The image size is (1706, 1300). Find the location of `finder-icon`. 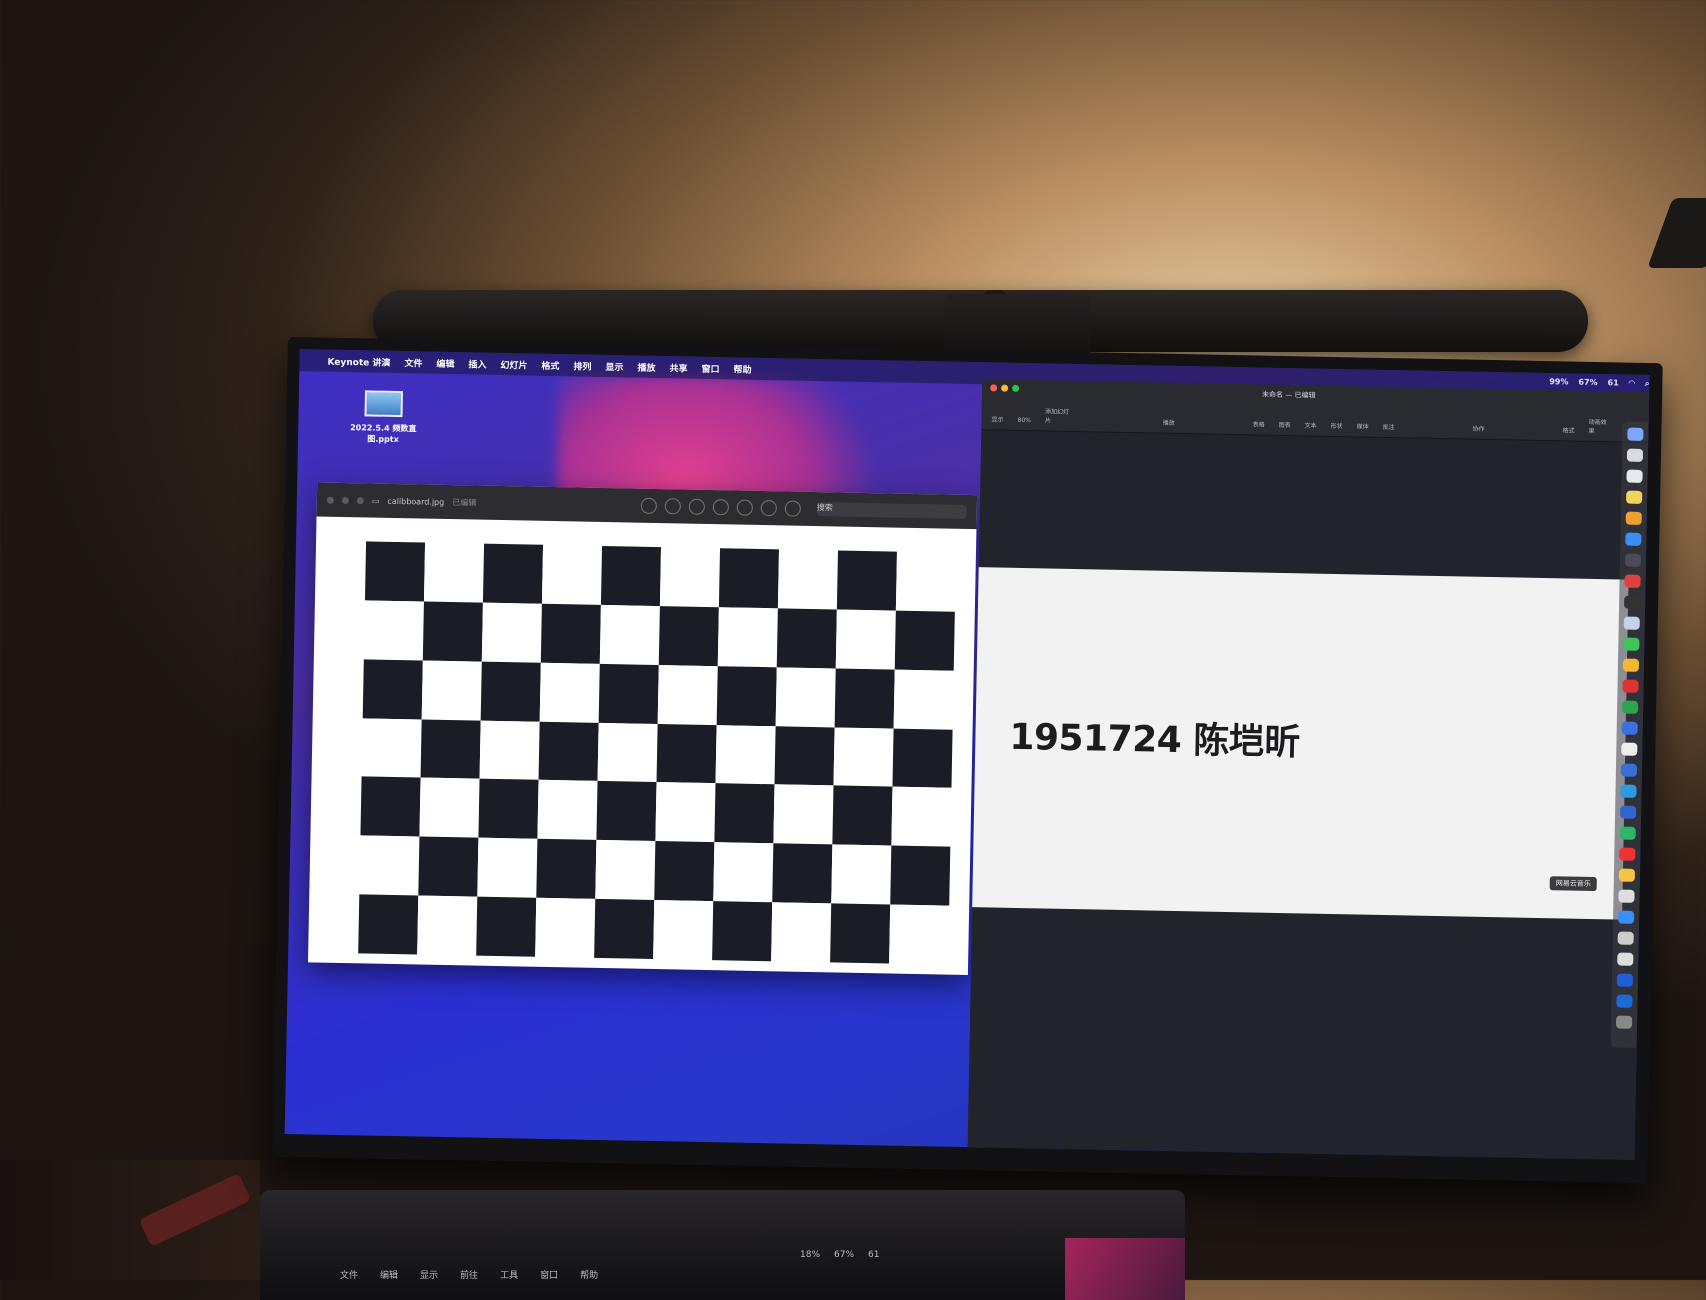

finder-icon is located at coordinates (1635, 434).